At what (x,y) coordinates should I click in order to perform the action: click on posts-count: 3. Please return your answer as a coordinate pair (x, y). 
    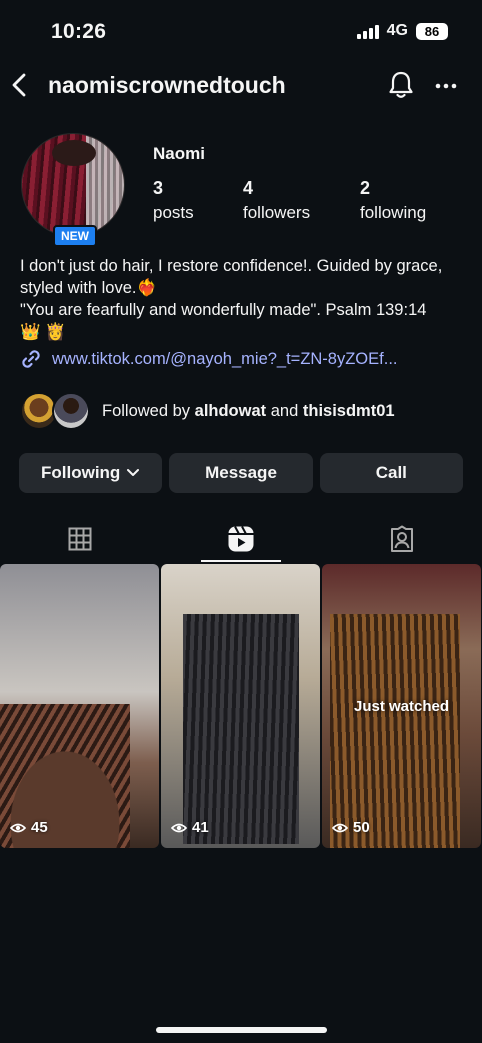
    Looking at the image, I should click on (158, 188).